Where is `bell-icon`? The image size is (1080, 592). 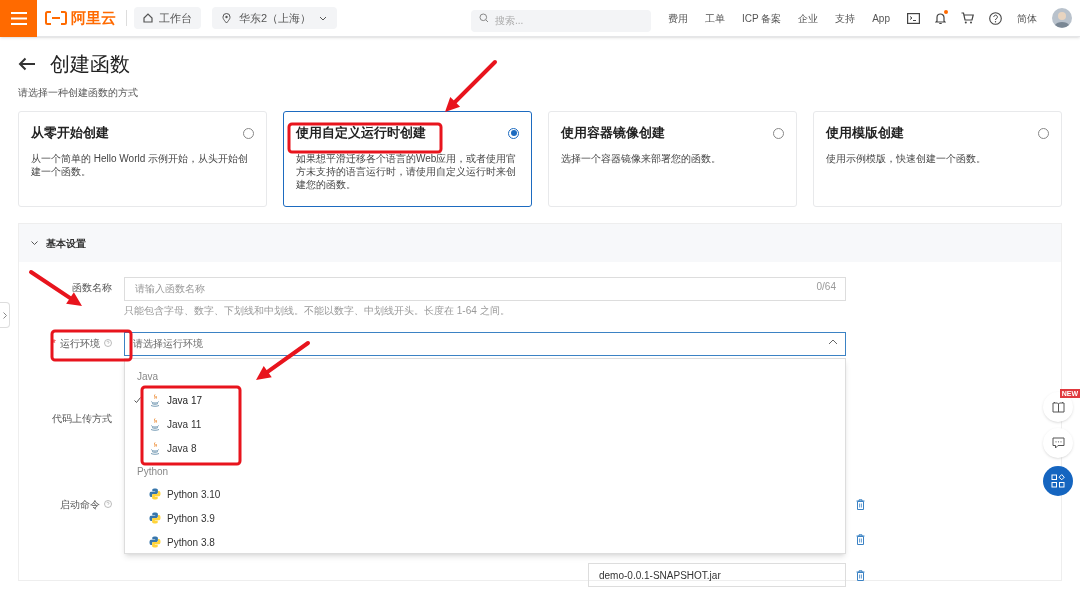 bell-icon is located at coordinates (940, 18).